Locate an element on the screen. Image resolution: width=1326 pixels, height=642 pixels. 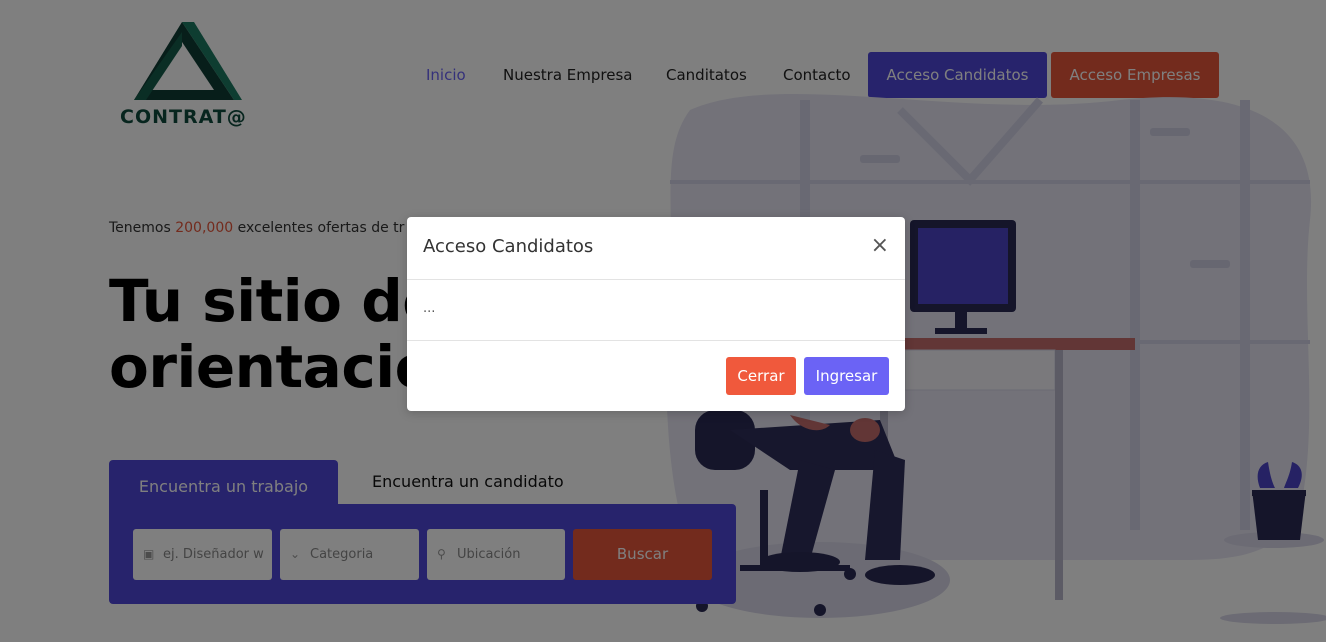
modal-header: Acceso Candidatos × is located at coordinates (656, 248).